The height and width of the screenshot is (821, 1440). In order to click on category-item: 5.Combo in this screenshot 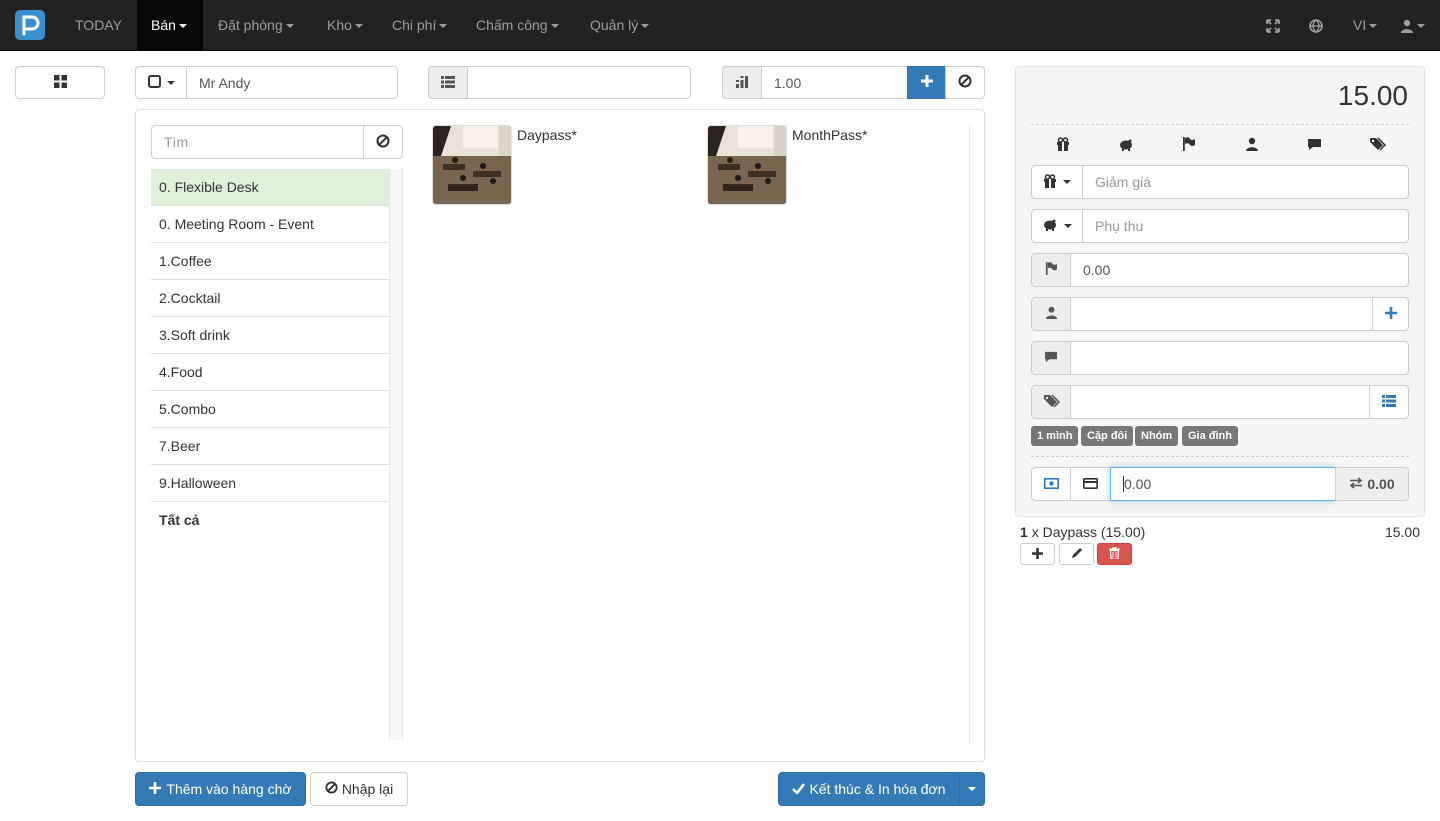, I will do `click(270, 409)`.